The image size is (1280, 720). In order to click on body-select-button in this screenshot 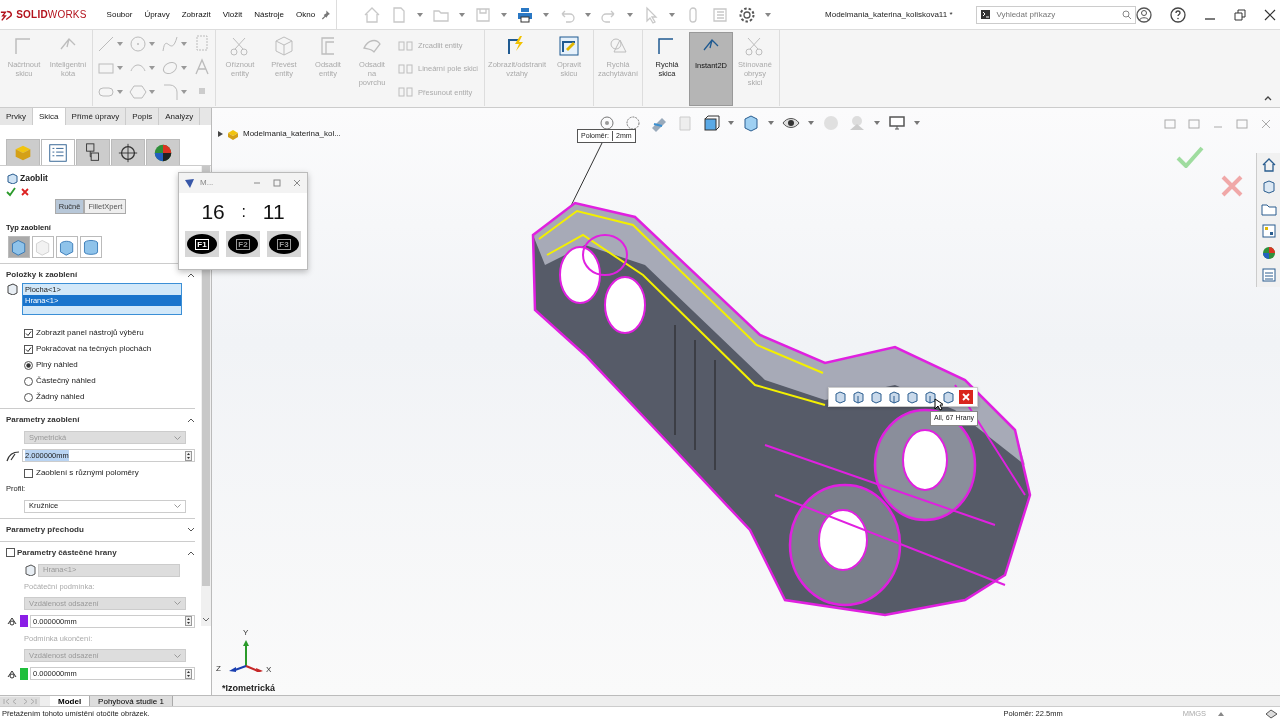, I will do `click(912, 397)`.